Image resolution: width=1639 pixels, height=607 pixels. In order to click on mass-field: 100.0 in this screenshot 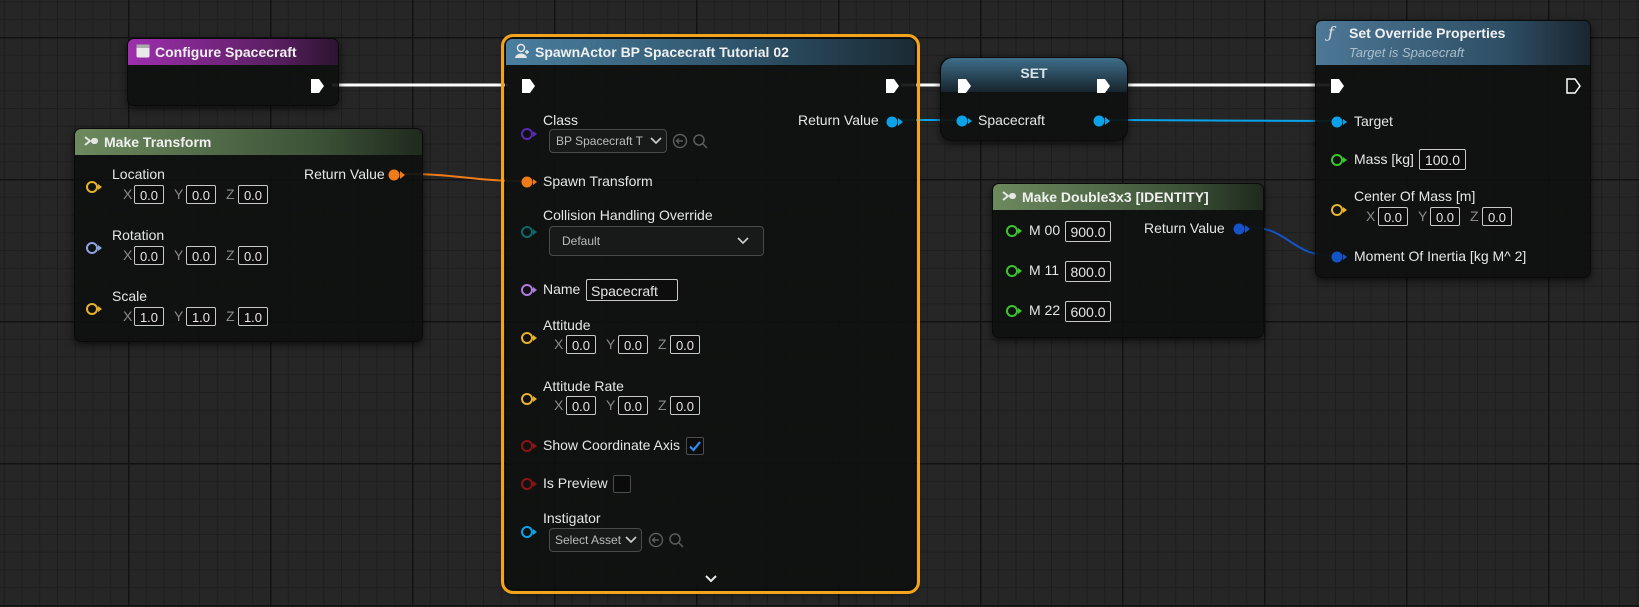, I will do `click(1442, 159)`.